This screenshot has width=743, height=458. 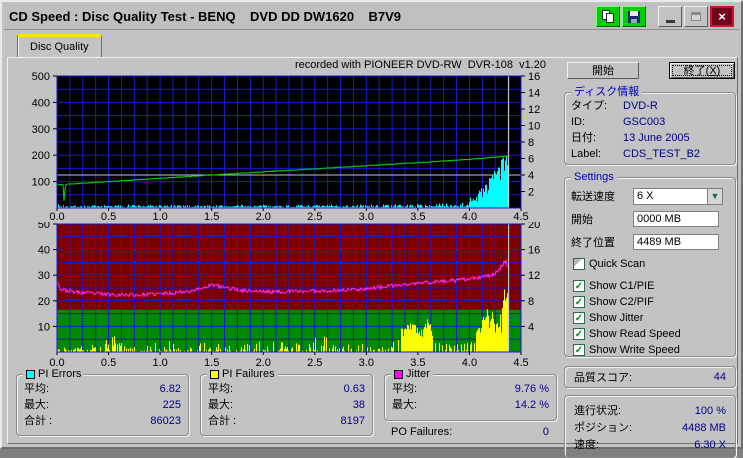 What do you see at coordinates (602, 242) in the screenshot?
I see `end-position-label: 終了位置` at bounding box center [602, 242].